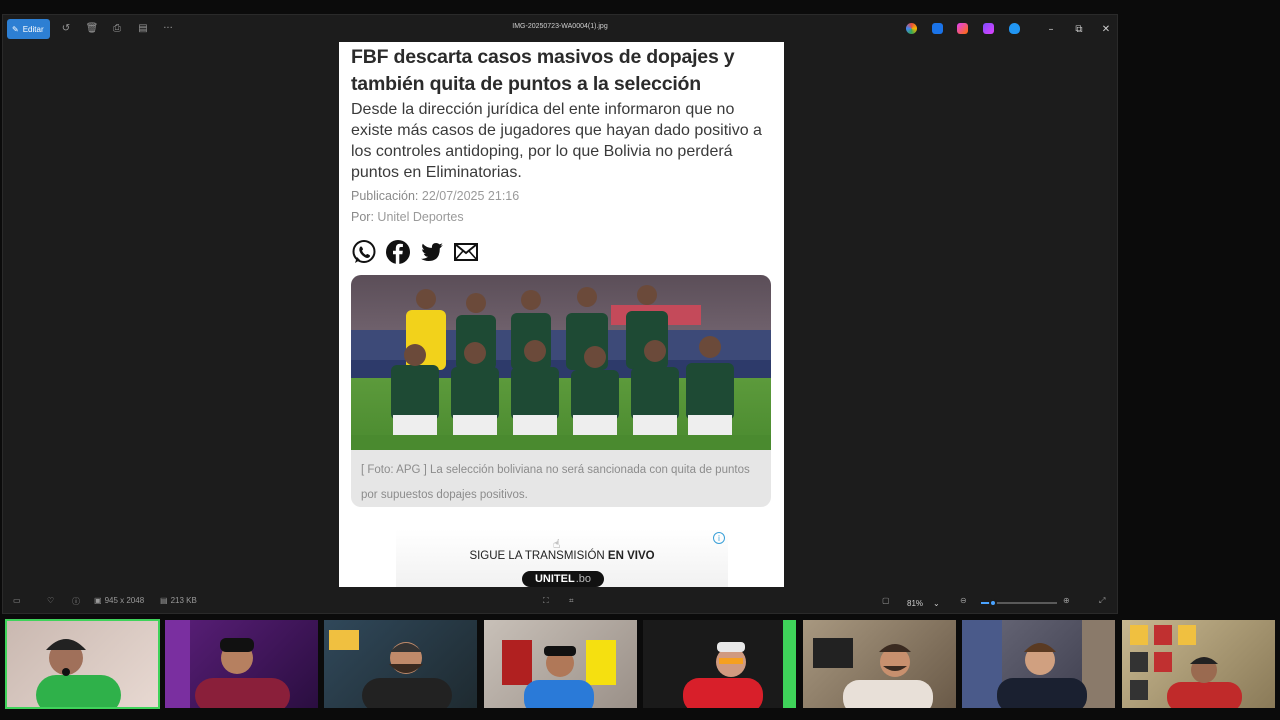 The height and width of the screenshot is (720, 1280). I want to click on ad-text: SIGUE LA TRANSMISIÓN EN VIVO, so click(562, 556).